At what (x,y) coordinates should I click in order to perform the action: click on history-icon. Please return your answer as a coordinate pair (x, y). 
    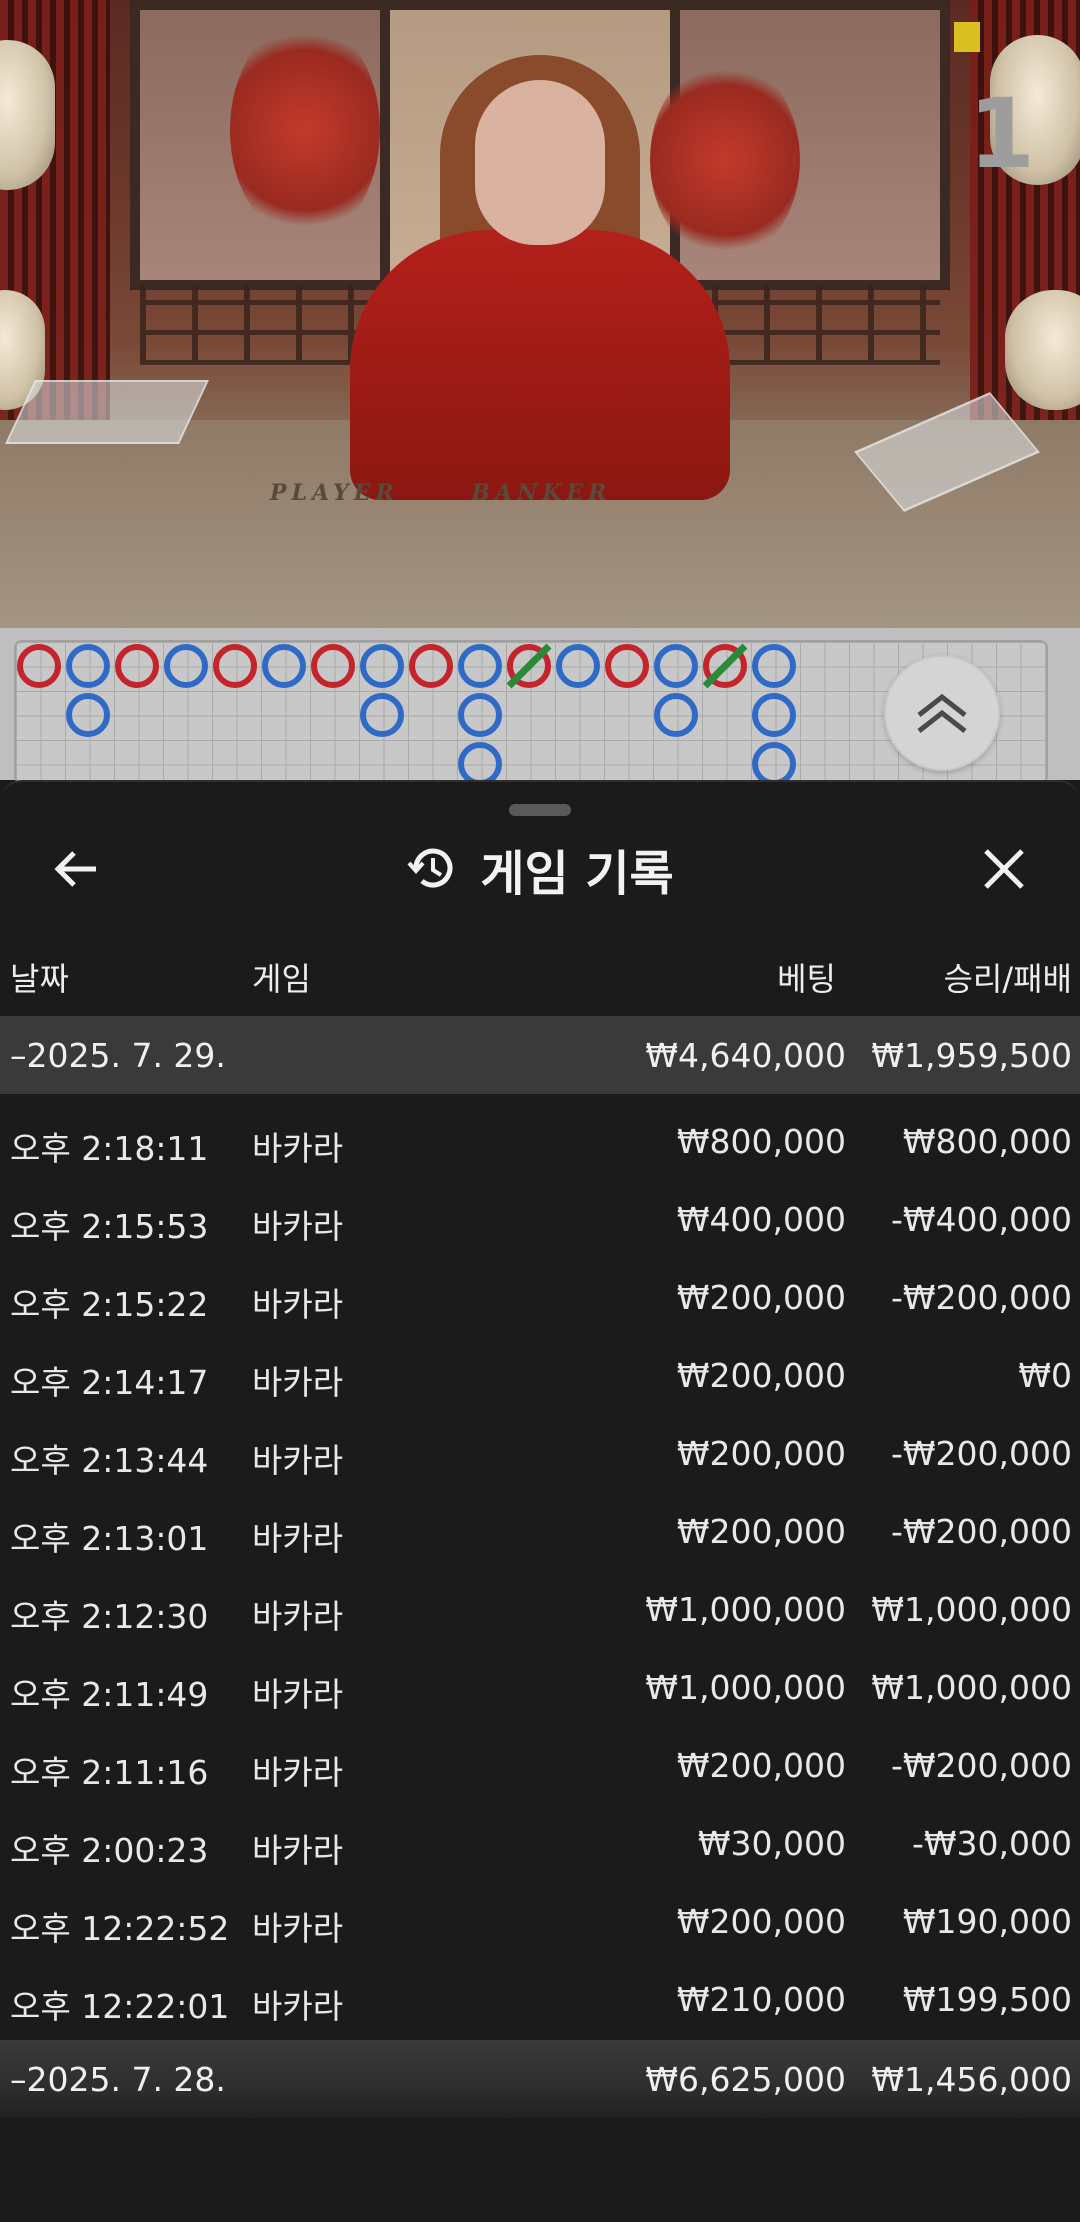
    Looking at the image, I should click on (430, 868).